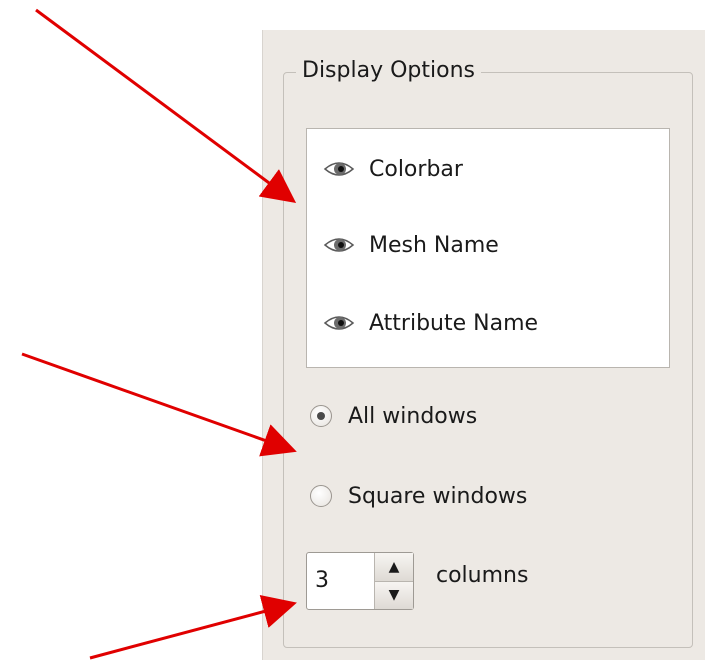 This screenshot has width=705, height=660. What do you see at coordinates (193, 627) in the screenshot?
I see `arrow-to-spinbox` at bounding box center [193, 627].